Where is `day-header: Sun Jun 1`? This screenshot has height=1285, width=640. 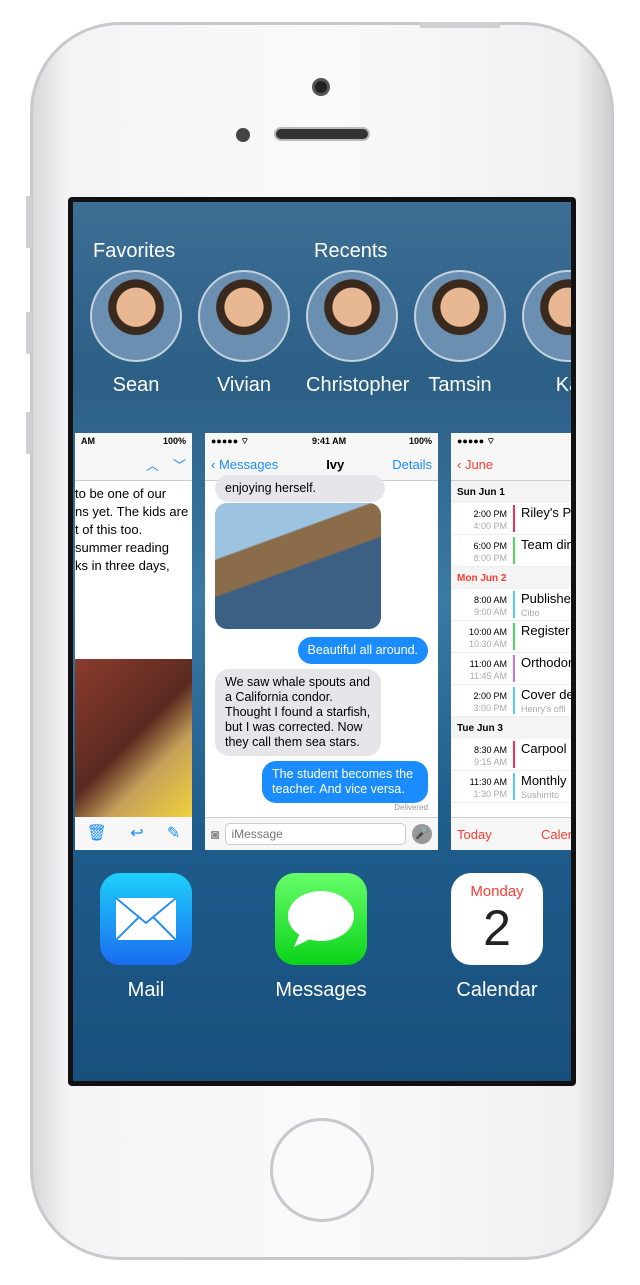 day-header: Sun Jun 1 is located at coordinates (511, 492).